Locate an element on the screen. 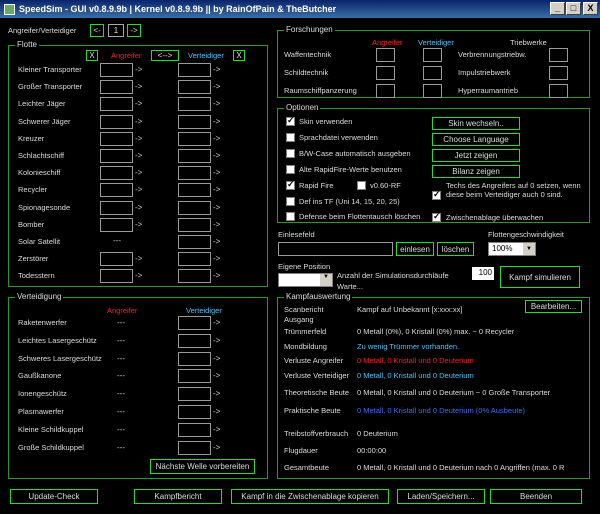 This screenshot has height=514, width=600. fleet-speed-select: 100% ▼ is located at coordinates (512, 249).